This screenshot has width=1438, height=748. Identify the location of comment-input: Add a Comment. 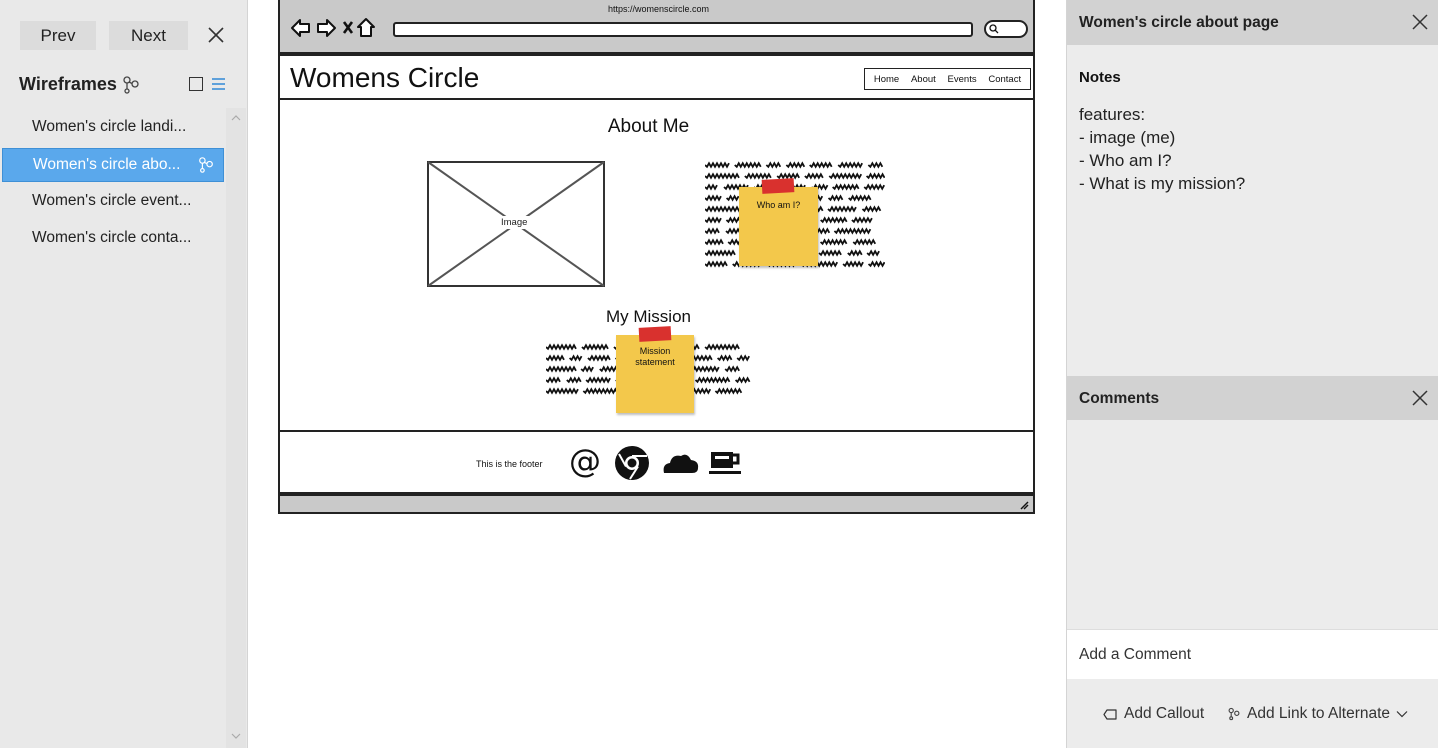
(1252, 654).